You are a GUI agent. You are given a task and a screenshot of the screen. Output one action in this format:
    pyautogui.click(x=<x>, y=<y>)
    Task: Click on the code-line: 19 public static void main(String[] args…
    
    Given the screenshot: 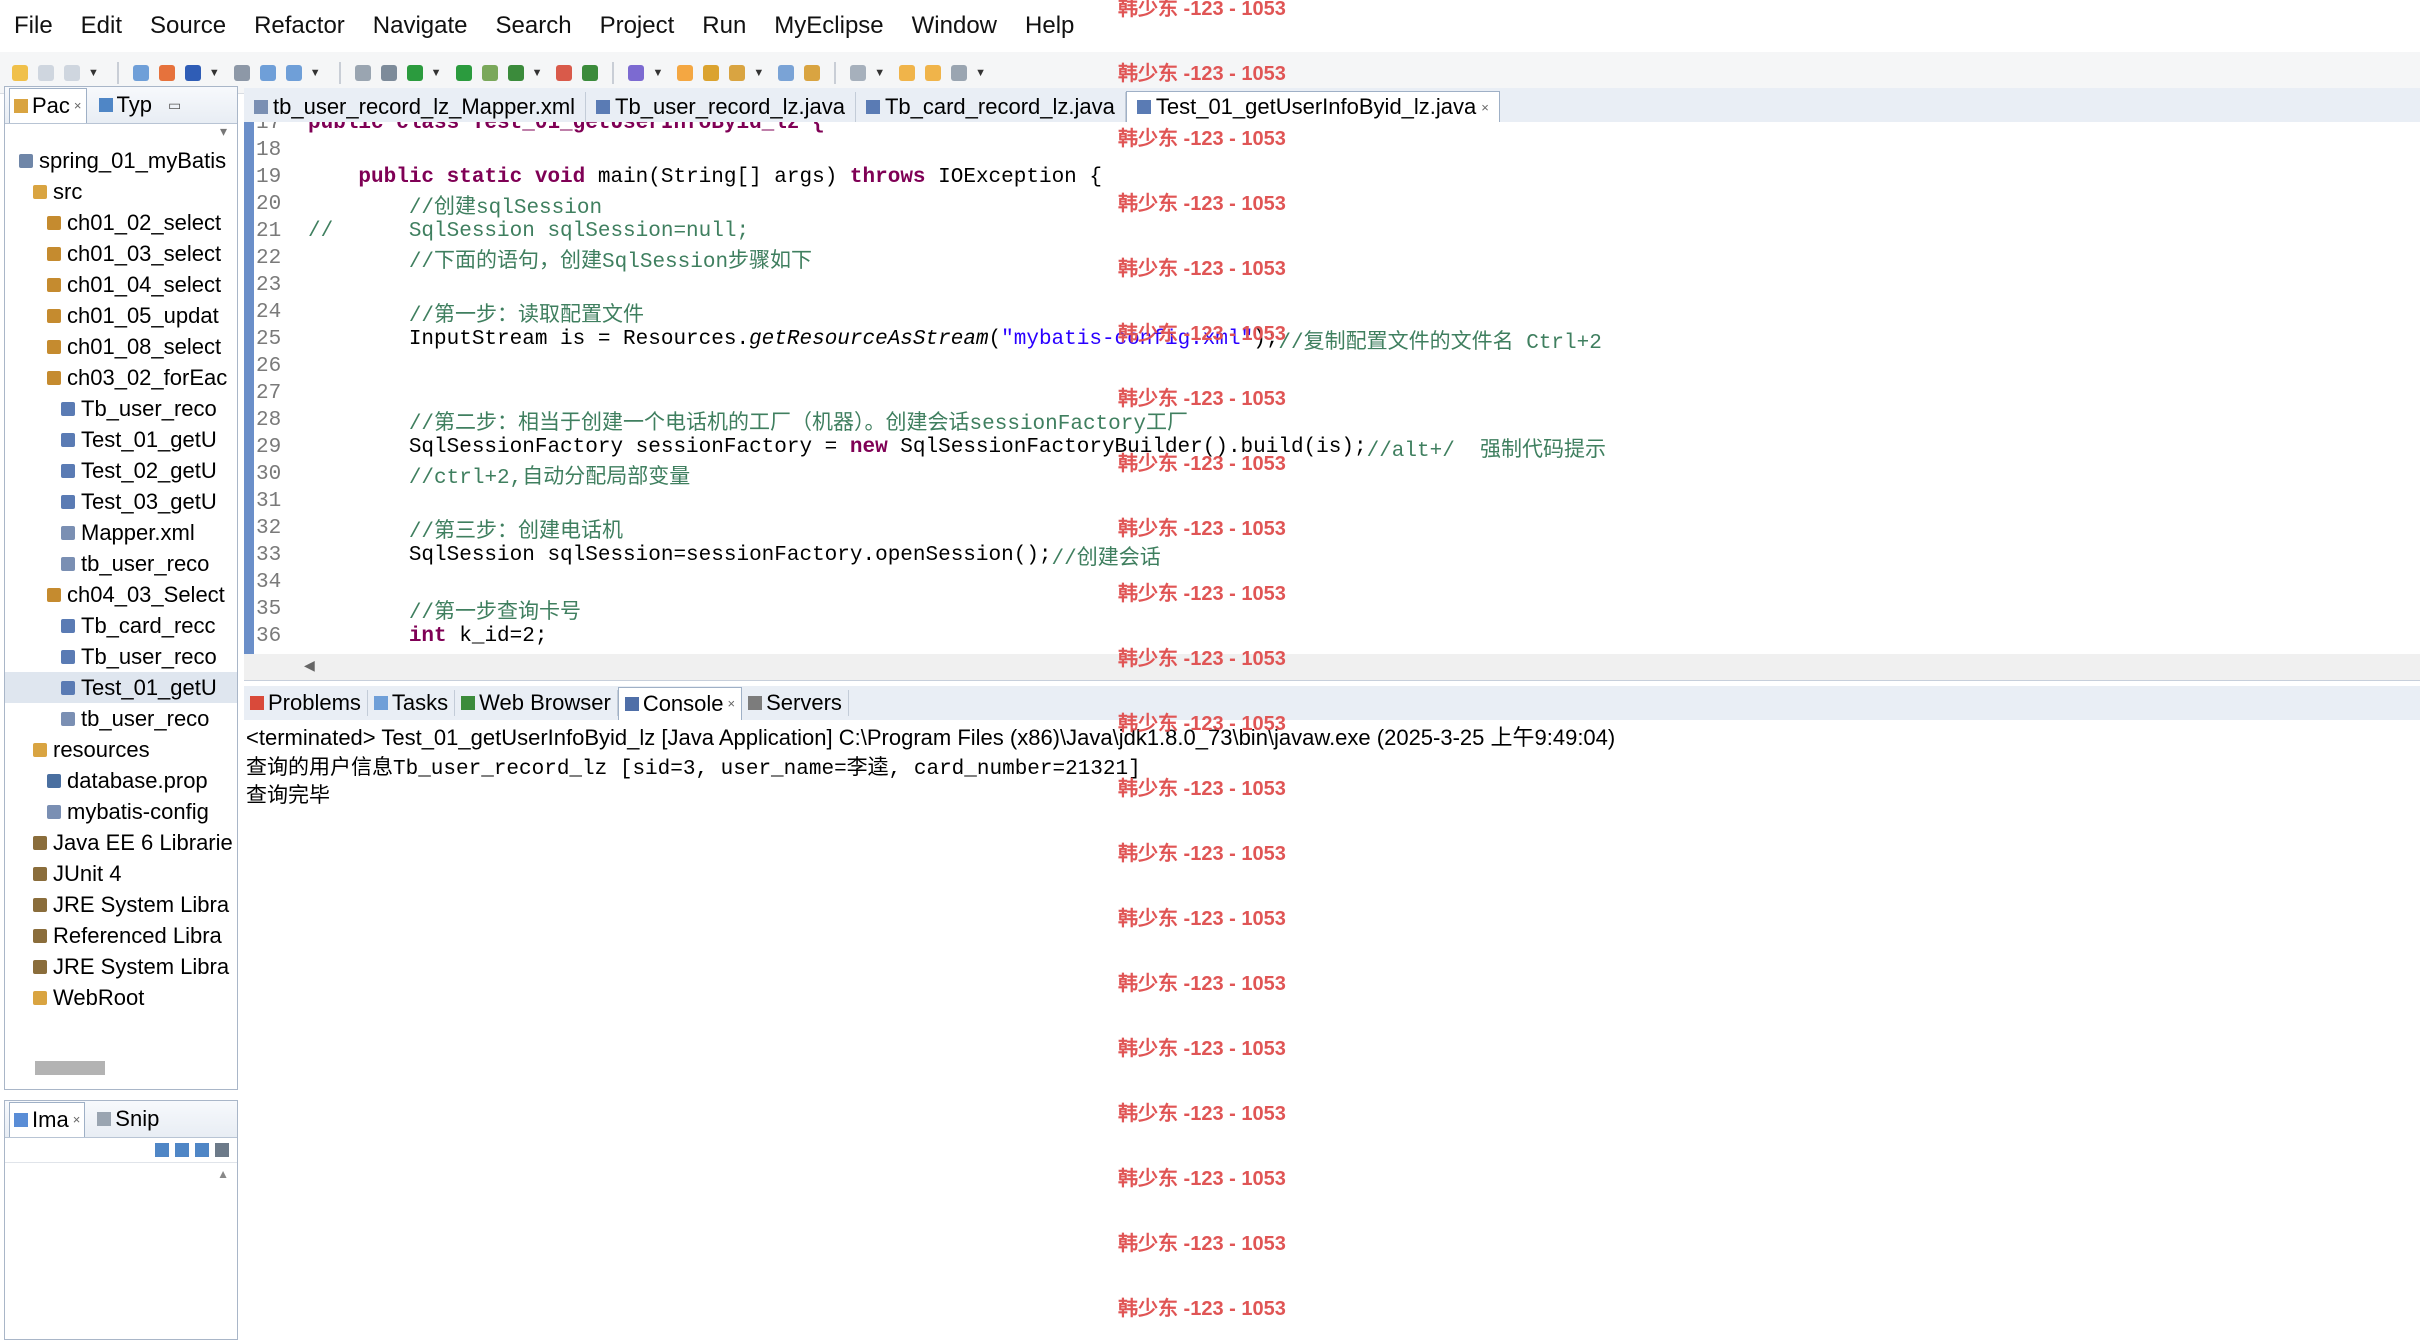 What is the action you would take?
    pyautogui.click(x=1336, y=177)
    